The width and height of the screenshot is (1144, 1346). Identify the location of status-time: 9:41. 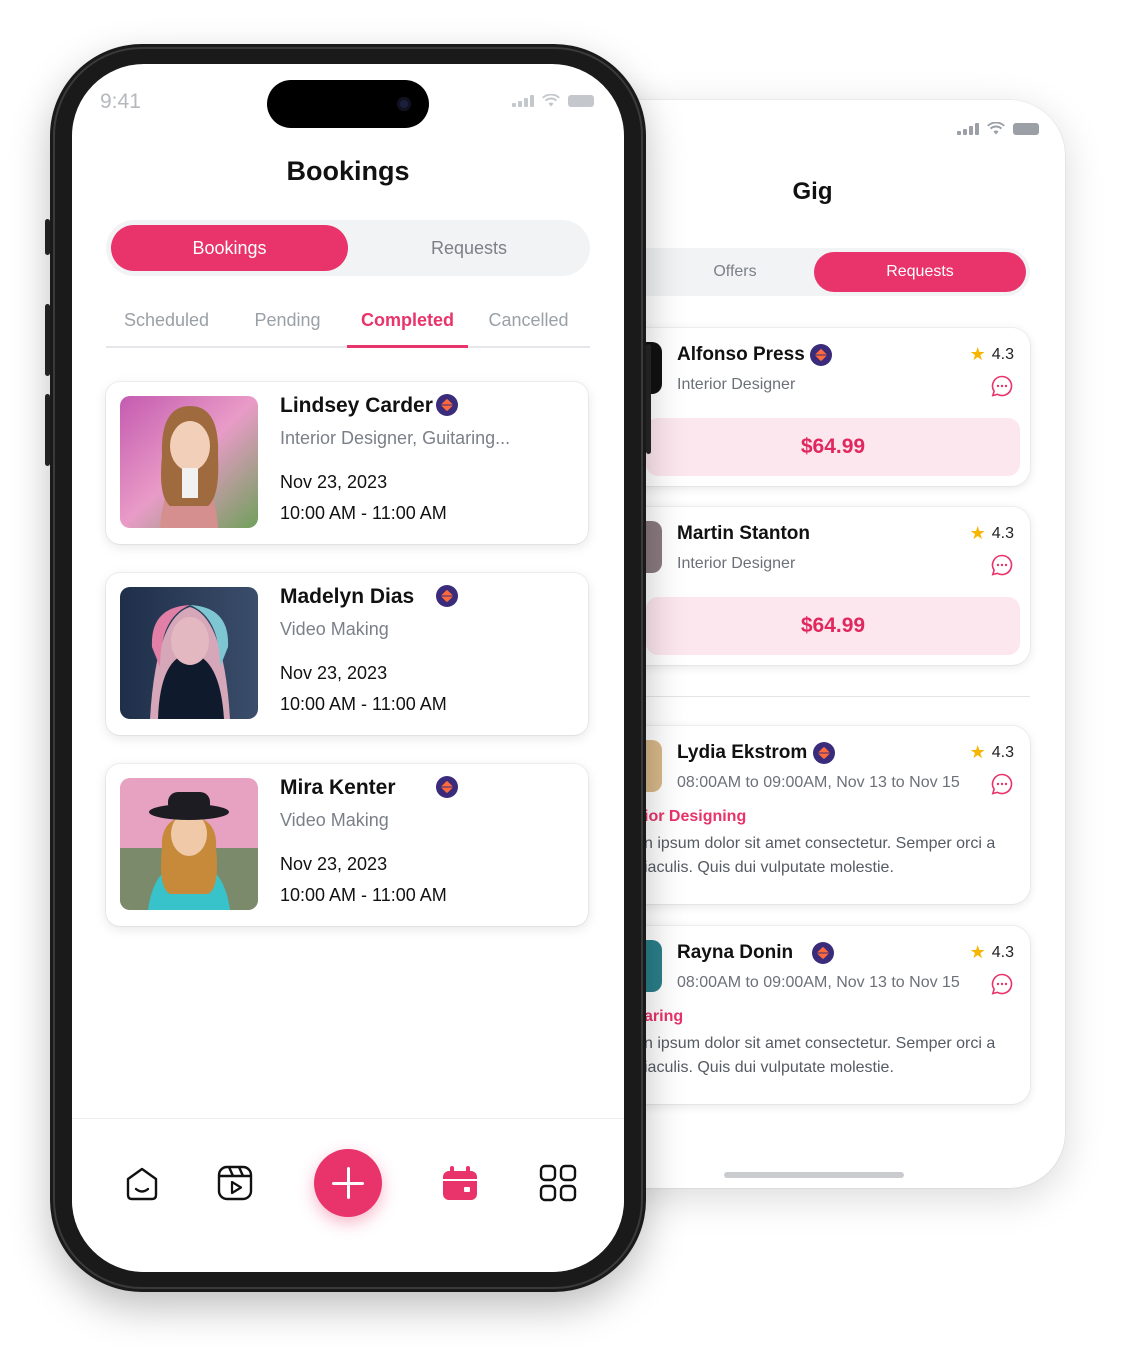
(120, 101).